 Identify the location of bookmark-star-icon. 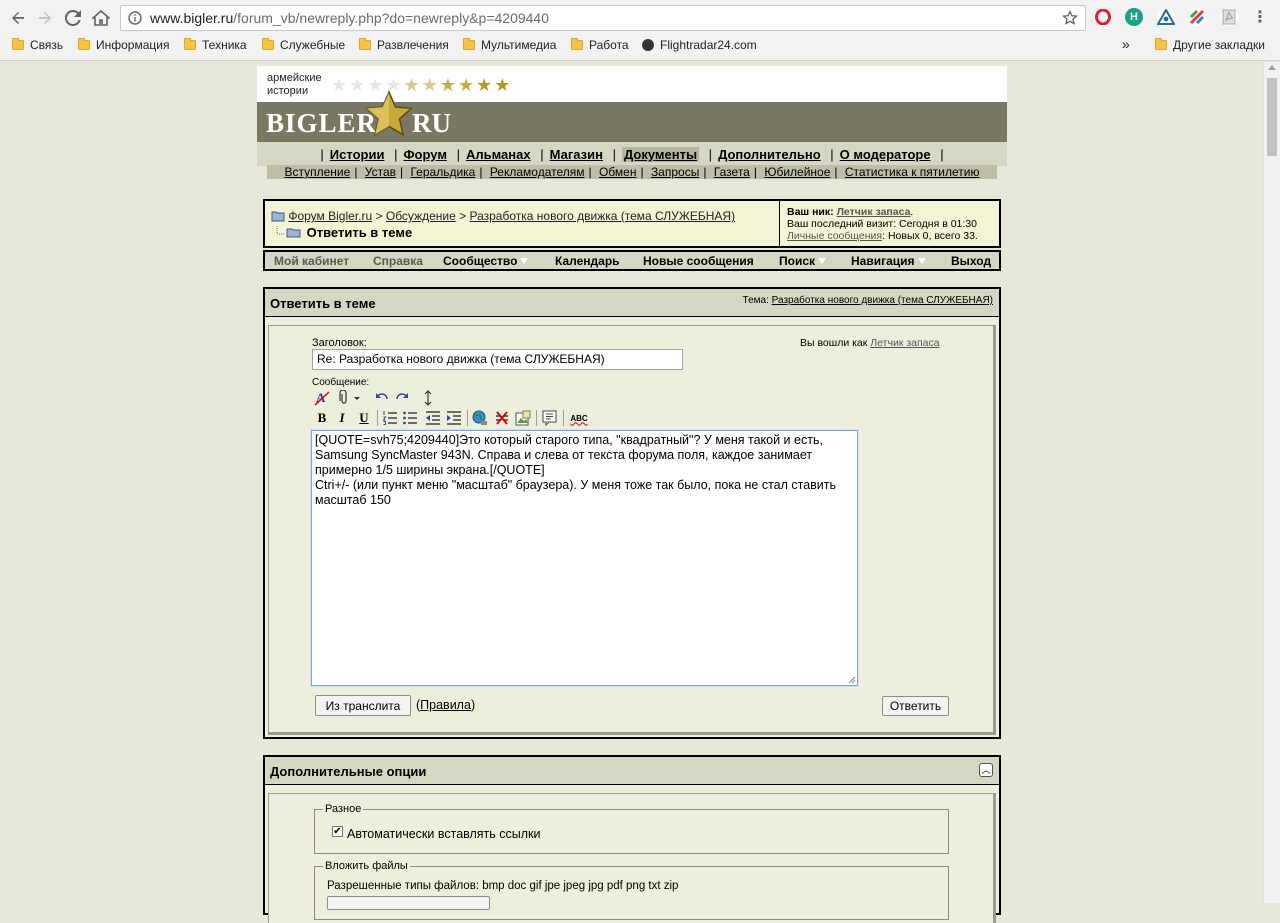
(1070, 18).